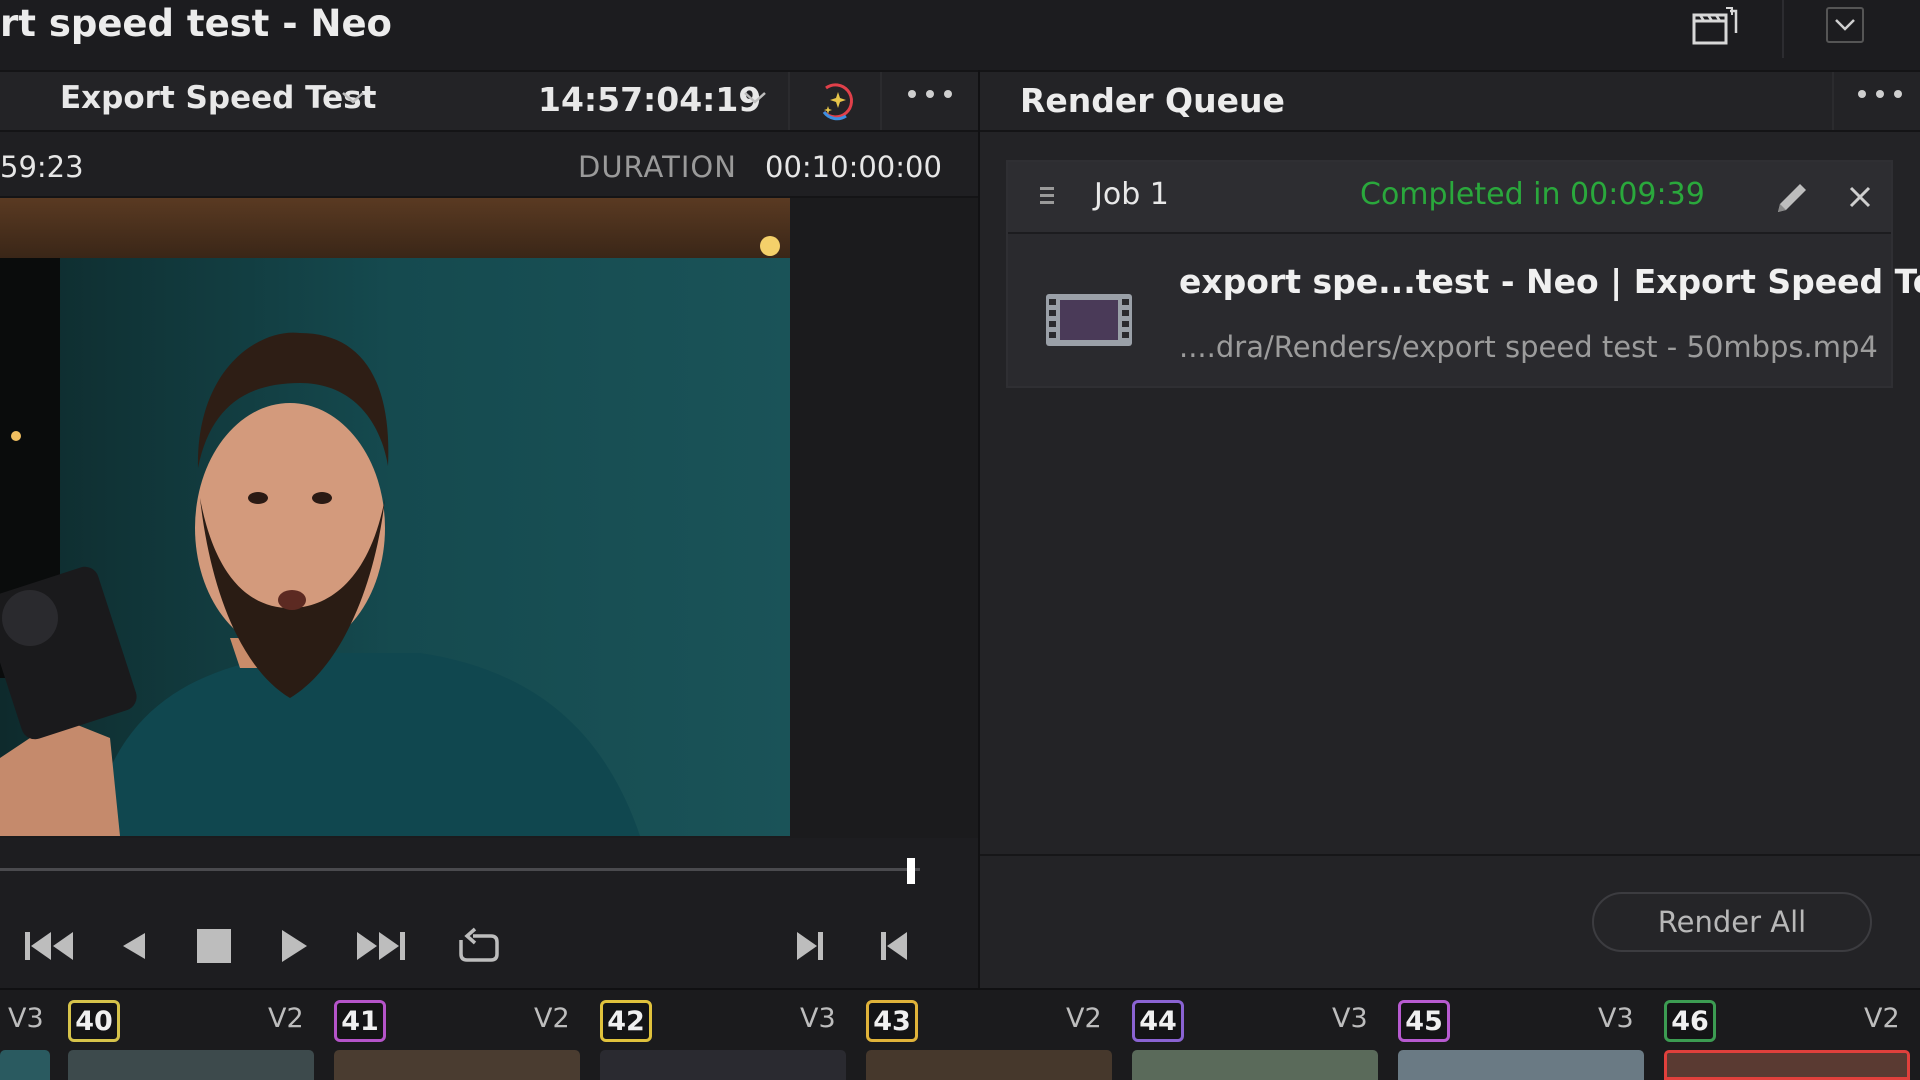 This screenshot has height=1080, width=1920. What do you see at coordinates (1047, 198) in the screenshot?
I see `drag-handle-icon` at bounding box center [1047, 198].